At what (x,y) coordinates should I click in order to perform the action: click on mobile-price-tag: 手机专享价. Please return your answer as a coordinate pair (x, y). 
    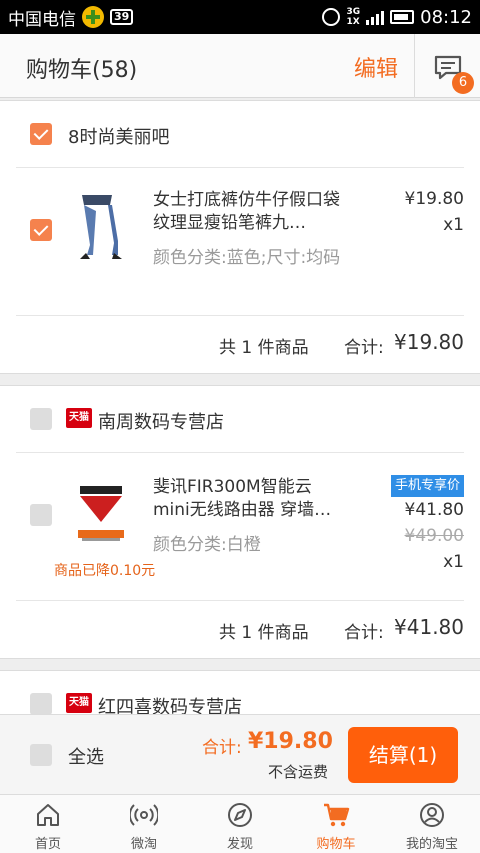
    Looking at the image, I should click on (427, 486).